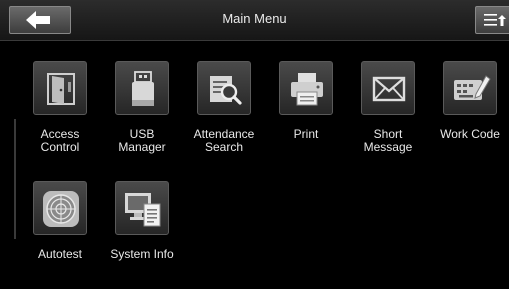  I want to click on list-sort-icon, so click(495, 20).